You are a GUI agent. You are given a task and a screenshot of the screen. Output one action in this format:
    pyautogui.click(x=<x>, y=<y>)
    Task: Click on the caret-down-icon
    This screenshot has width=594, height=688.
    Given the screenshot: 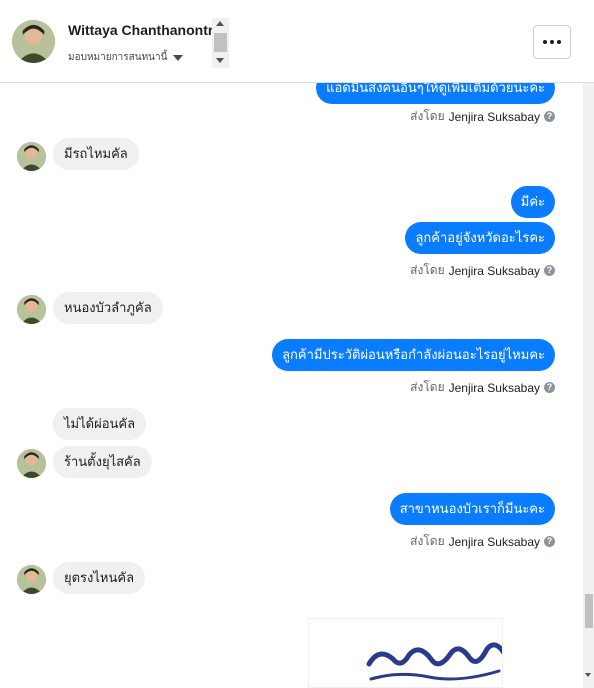 What is the action you would take?
    pyautogui.click(x=178, y=57)
    